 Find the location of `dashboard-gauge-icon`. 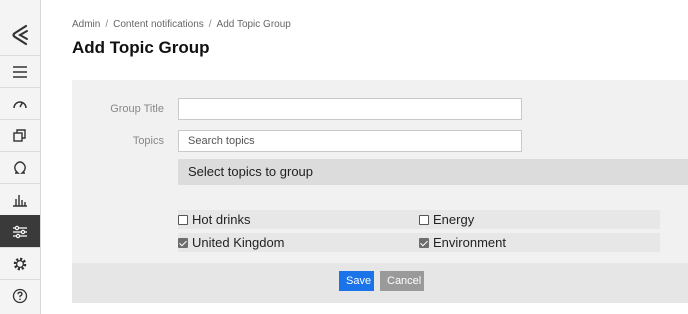

dashboard-gauge-icon is located at coordinates (20, 104).